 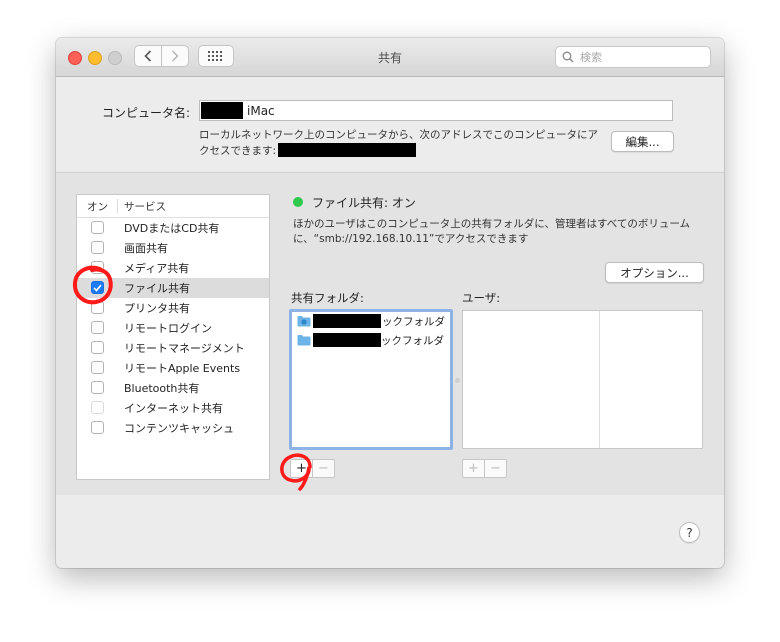 I want to click on remove-user-button: −, so click(x=495, y=468).